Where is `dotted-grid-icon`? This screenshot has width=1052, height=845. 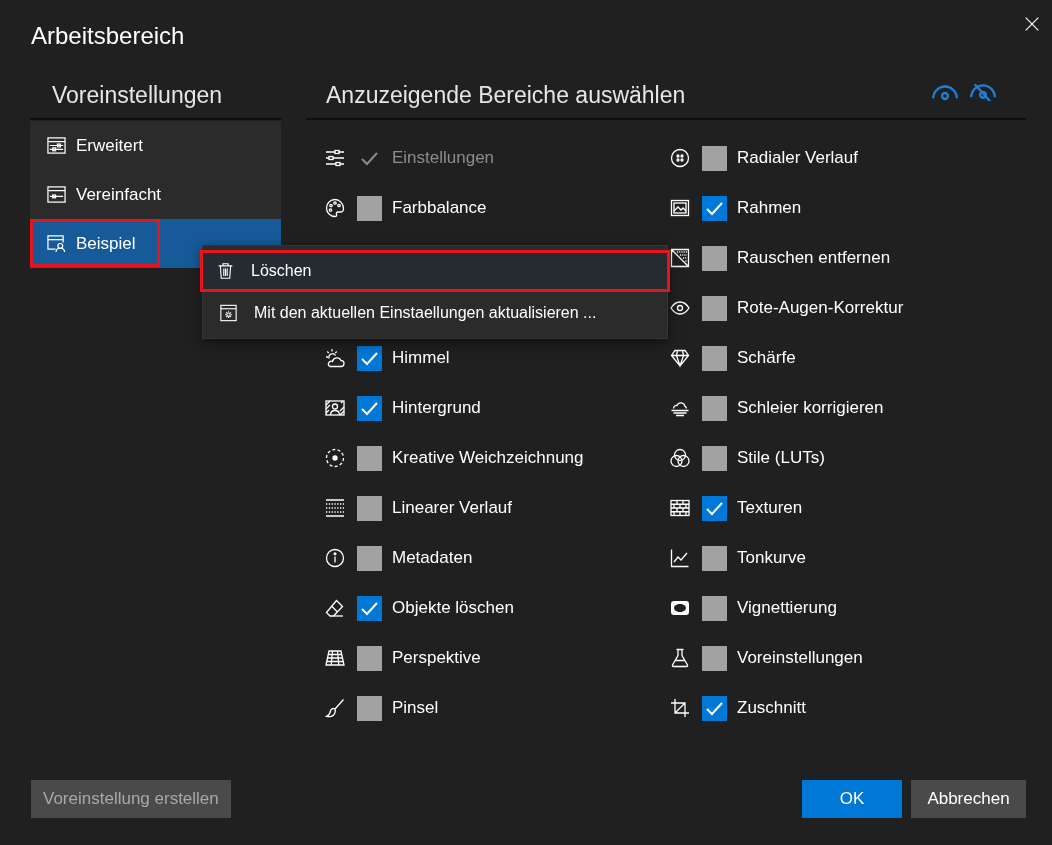 dotted-grid-icon is located at coordinates (335, 508).